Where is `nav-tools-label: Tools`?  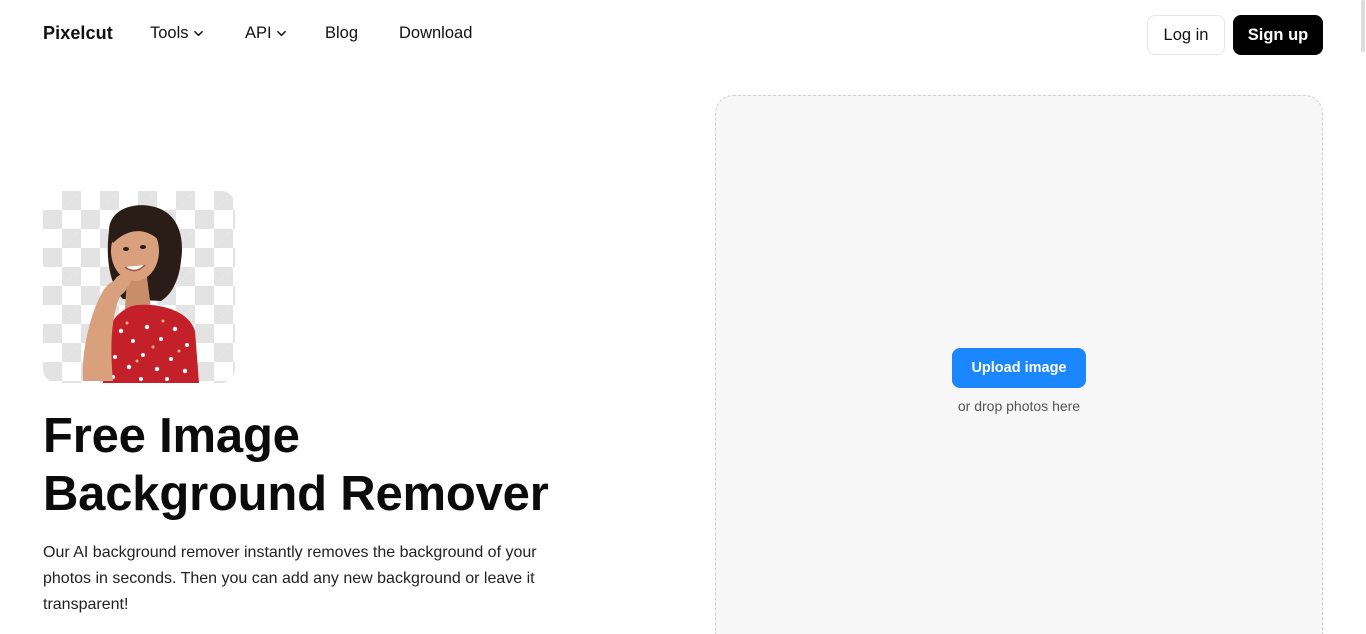 nav-tools-label: Tools is located at coordinates (169, 33).